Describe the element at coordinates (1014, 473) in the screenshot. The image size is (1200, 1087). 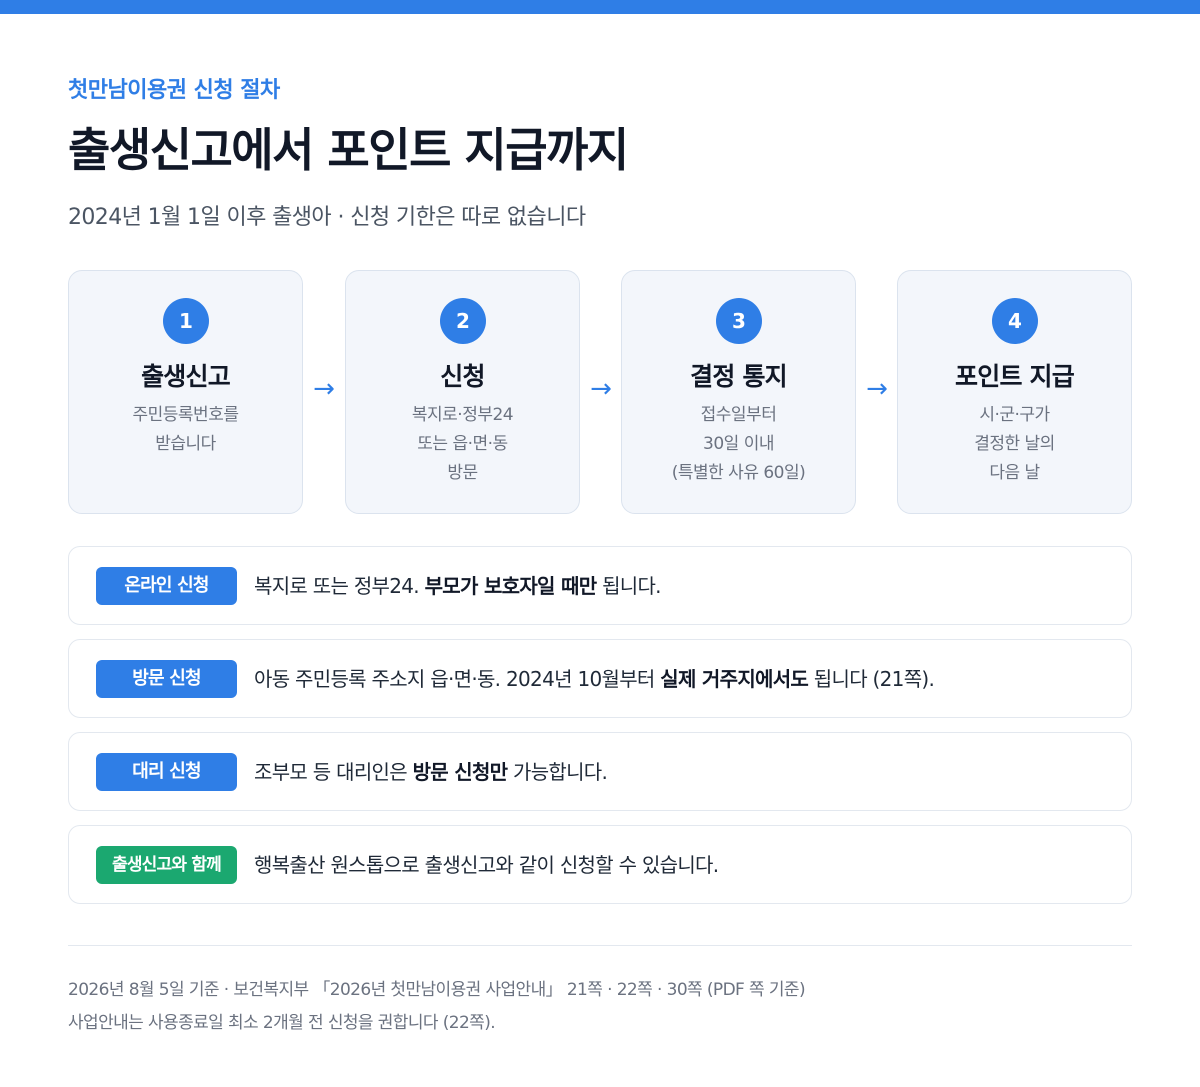
I see `step-desc-line: 다음 날` at that location.